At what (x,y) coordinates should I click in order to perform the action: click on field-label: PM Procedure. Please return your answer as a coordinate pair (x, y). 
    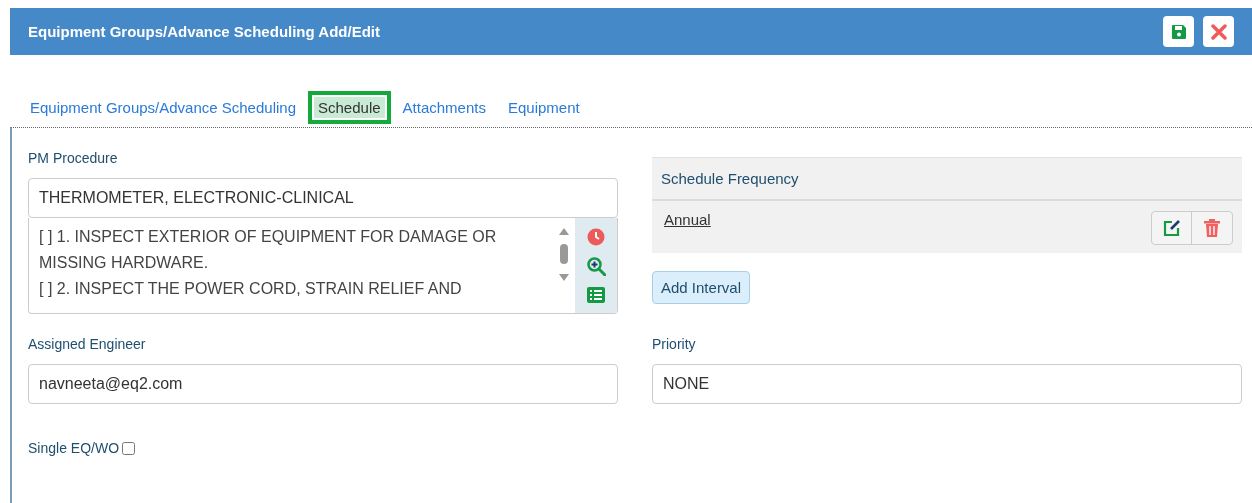
    Looking at the image, I should click on (73, 158).